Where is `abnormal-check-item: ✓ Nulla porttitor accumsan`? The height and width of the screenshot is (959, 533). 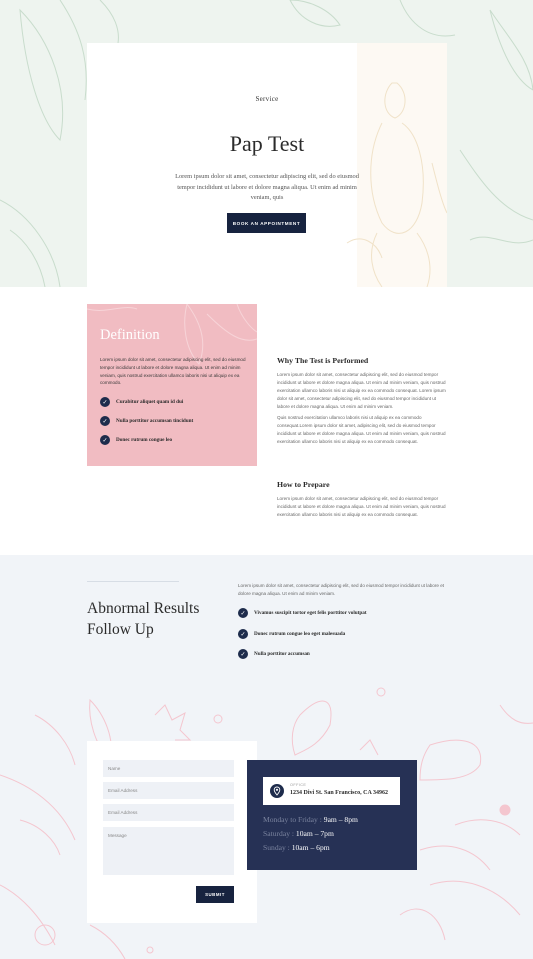
abnormal-check-item: ✓ Nulla porttitor accumsan is located at coordinates (274, 654).